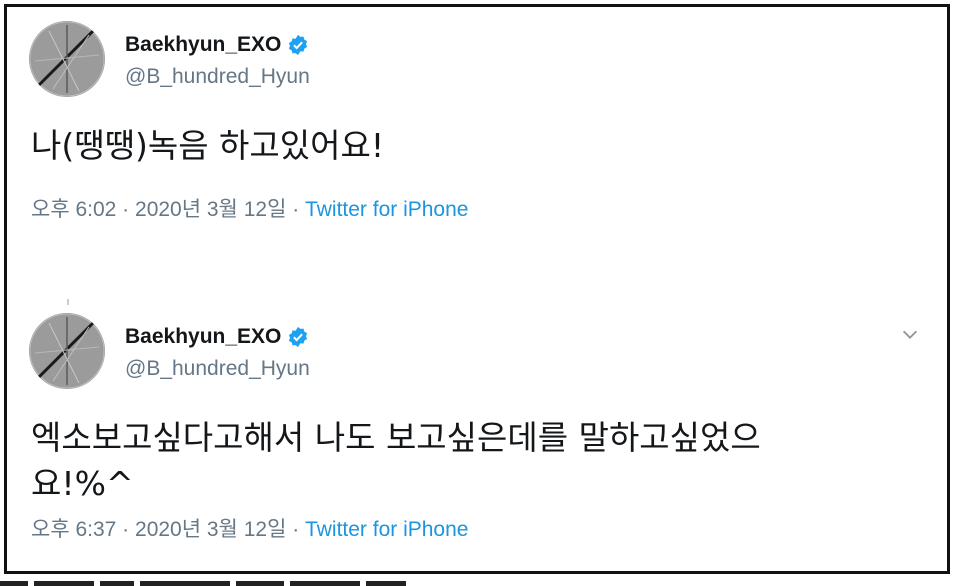 Image resolution: width=960 pixels, height=586 pixels. I want to click on chevron-down-icon, so click(910, 334).